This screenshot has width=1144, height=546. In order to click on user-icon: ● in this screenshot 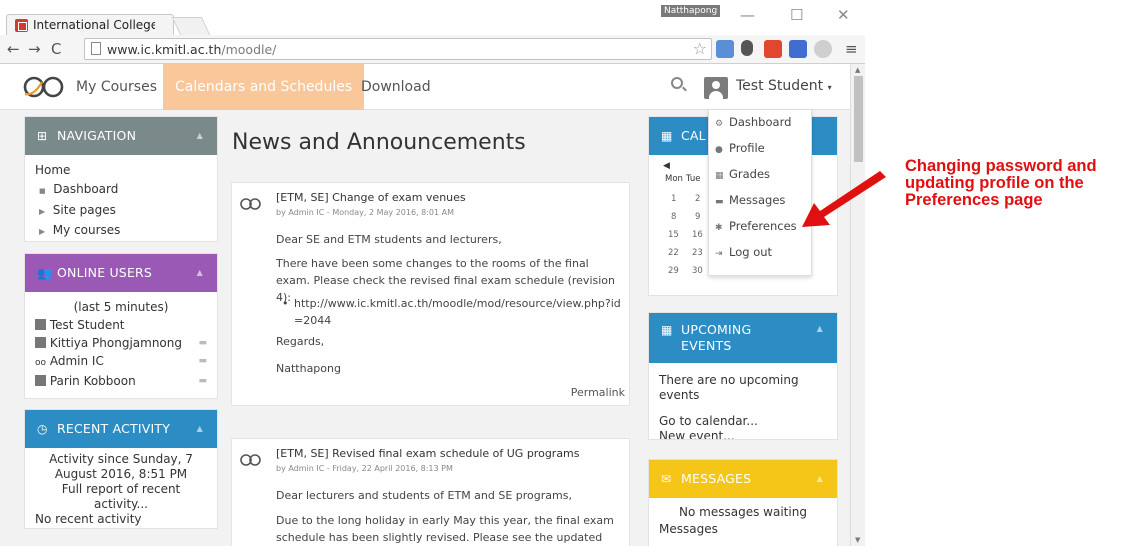, I will do `click(719, 150)`.